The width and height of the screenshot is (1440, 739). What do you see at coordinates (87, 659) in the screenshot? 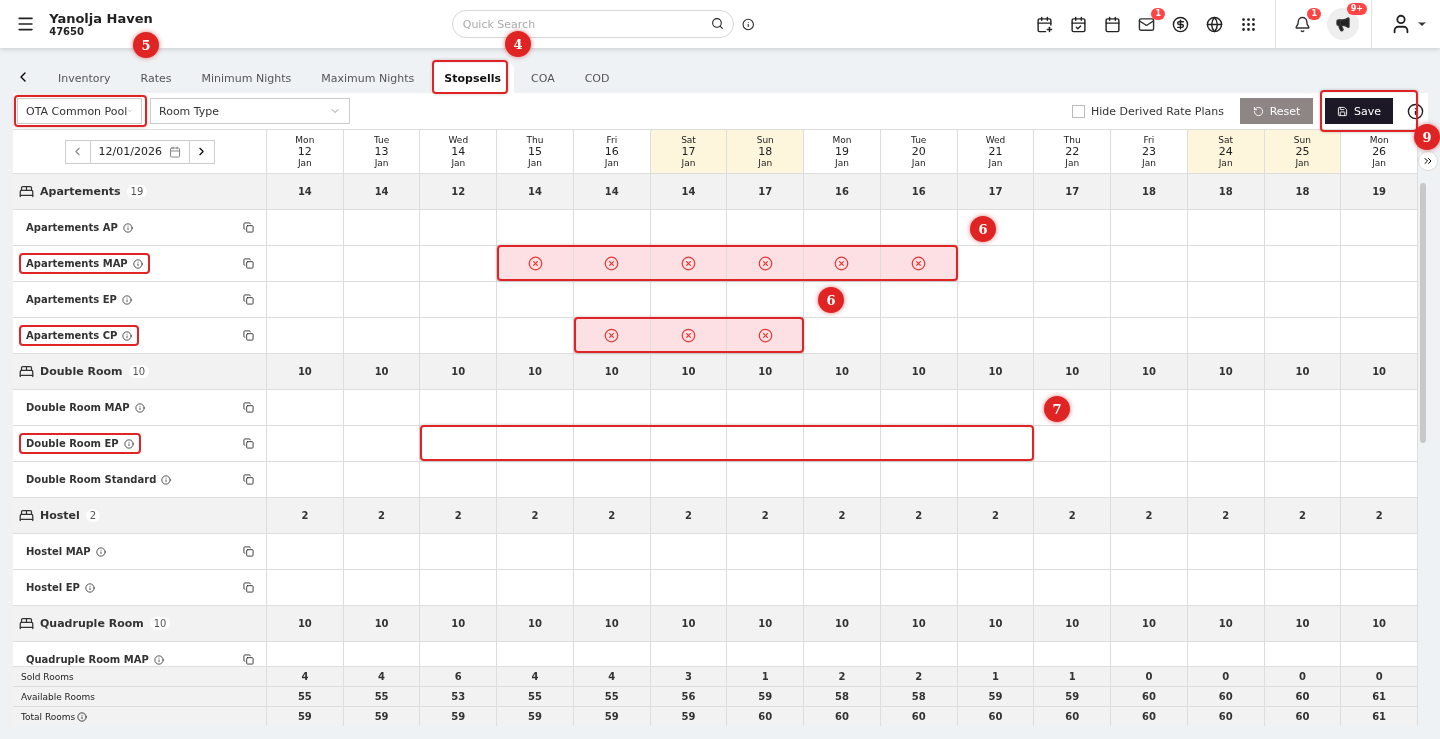
I see `rate-plan-name: Quadruple Room MAP` at bounding box center [87, 659].